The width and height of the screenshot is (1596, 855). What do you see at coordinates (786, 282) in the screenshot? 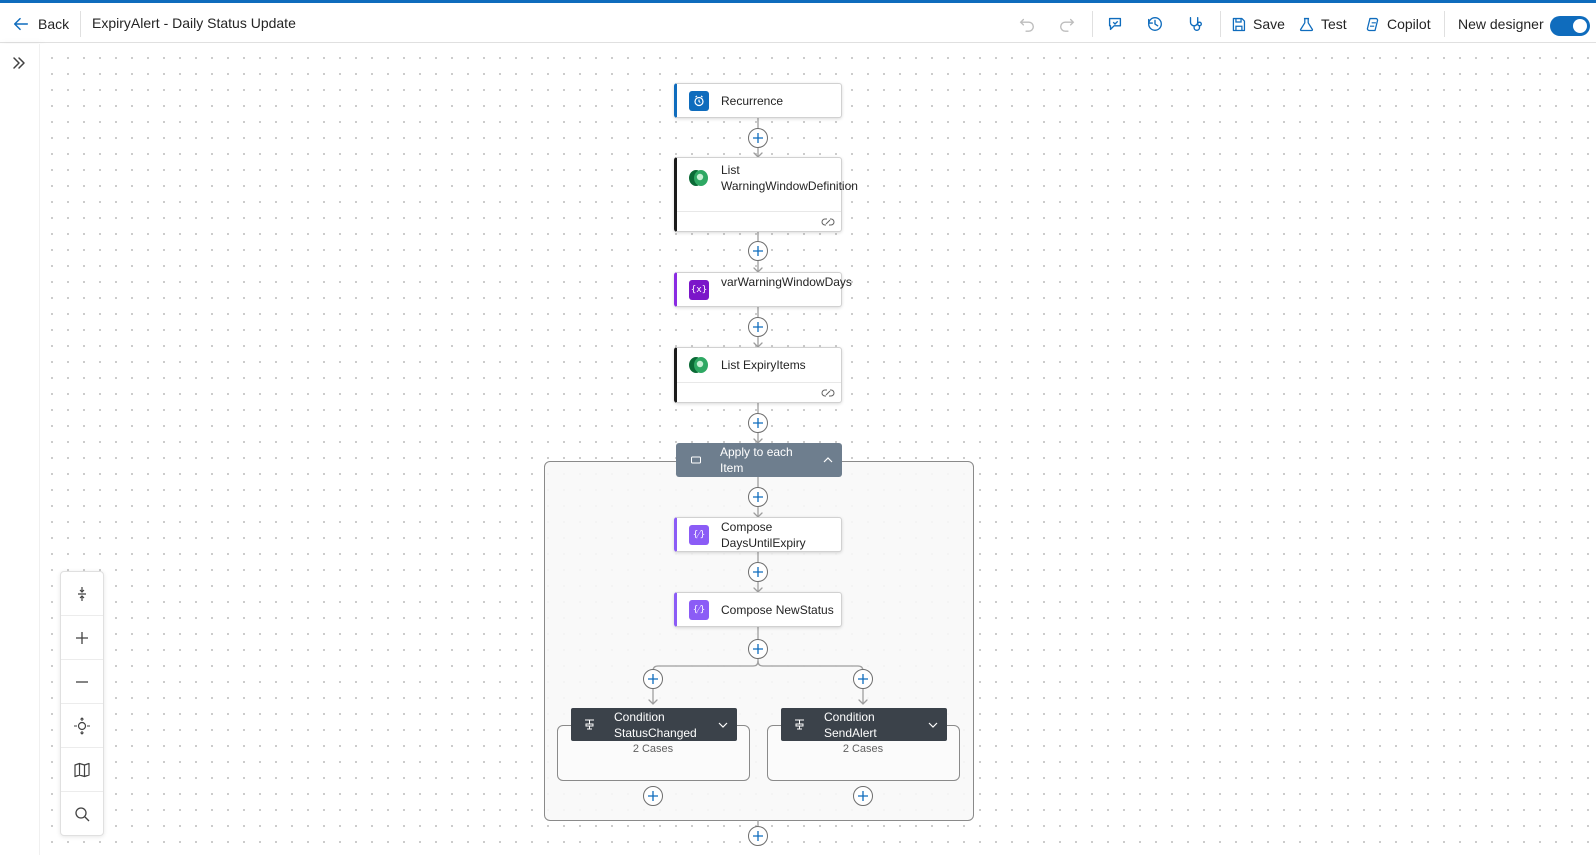
I see `card-label: varWarningWindowDays` at bounding box center [786, 282].